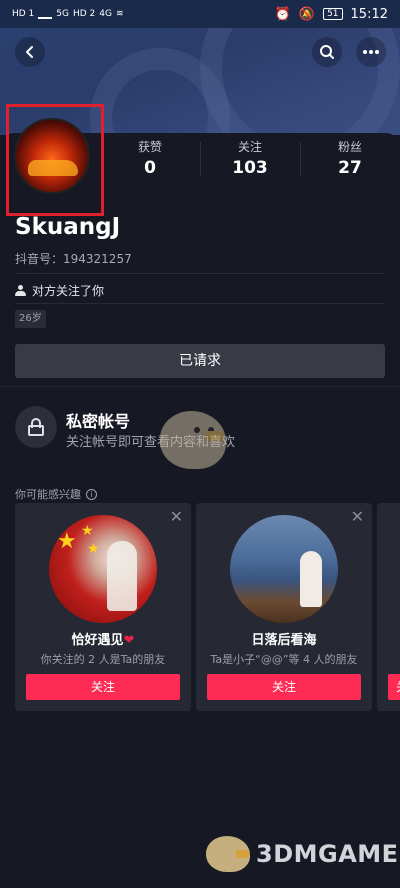 Image resolution: width=400 pixels, height=888 pixels. I want to click on suggestion-name: 日落后看海, so click(284, 640).